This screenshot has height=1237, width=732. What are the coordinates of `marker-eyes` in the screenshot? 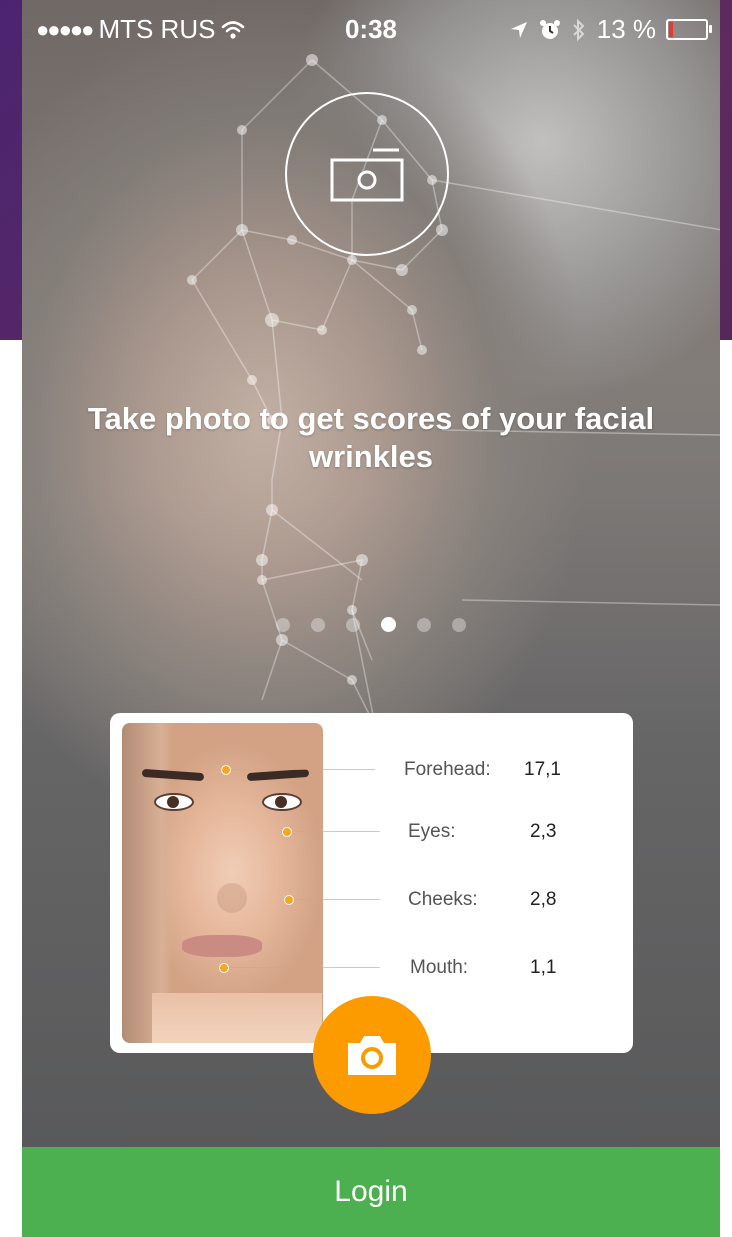 It's located at (287, 832).